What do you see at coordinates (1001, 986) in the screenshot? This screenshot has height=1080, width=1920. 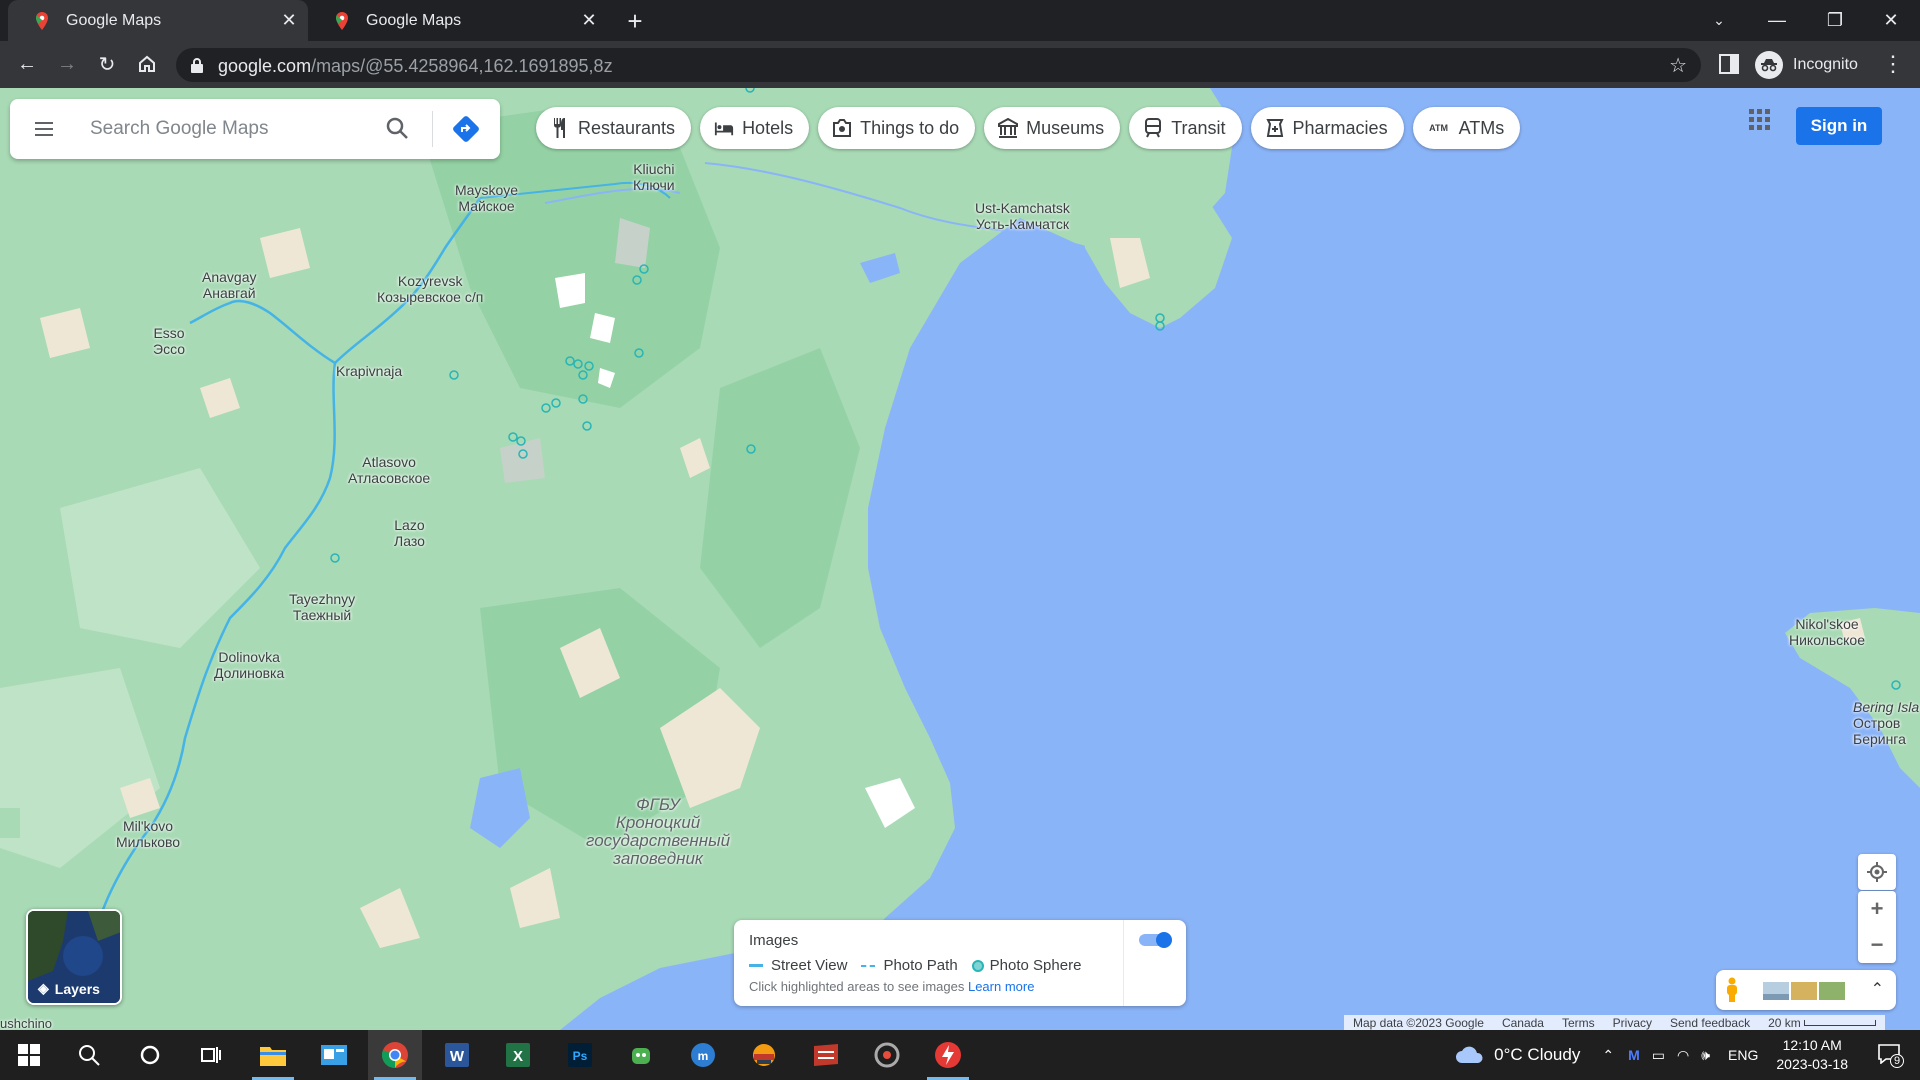 I see `learn-more-link: Learn more` at bounding box center [1001, 986].